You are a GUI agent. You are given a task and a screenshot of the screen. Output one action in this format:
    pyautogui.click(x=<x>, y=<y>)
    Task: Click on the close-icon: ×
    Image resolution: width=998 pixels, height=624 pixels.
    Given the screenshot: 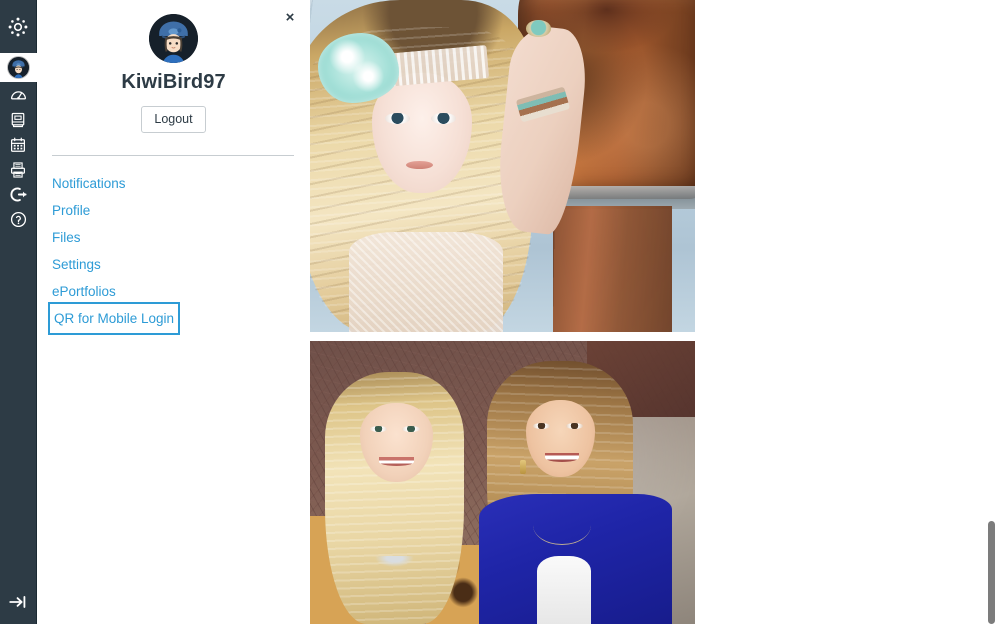 What is the action you would take?
    pyautogui.click(x=290, y=17)
    